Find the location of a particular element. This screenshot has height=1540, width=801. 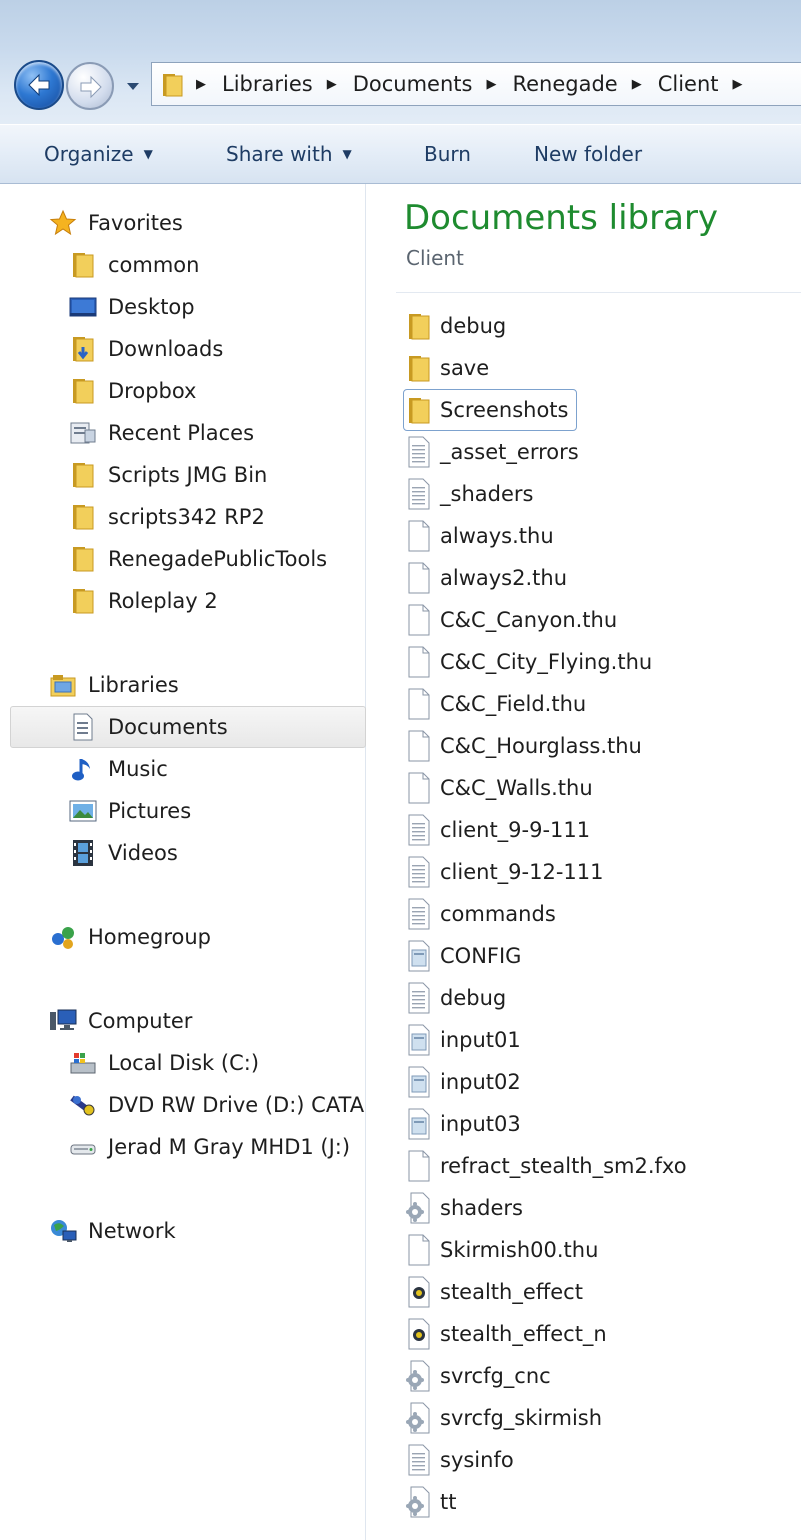

file-item-candc-walls-thu: C&C_Walls.thu is located at coordinates (498, 788).